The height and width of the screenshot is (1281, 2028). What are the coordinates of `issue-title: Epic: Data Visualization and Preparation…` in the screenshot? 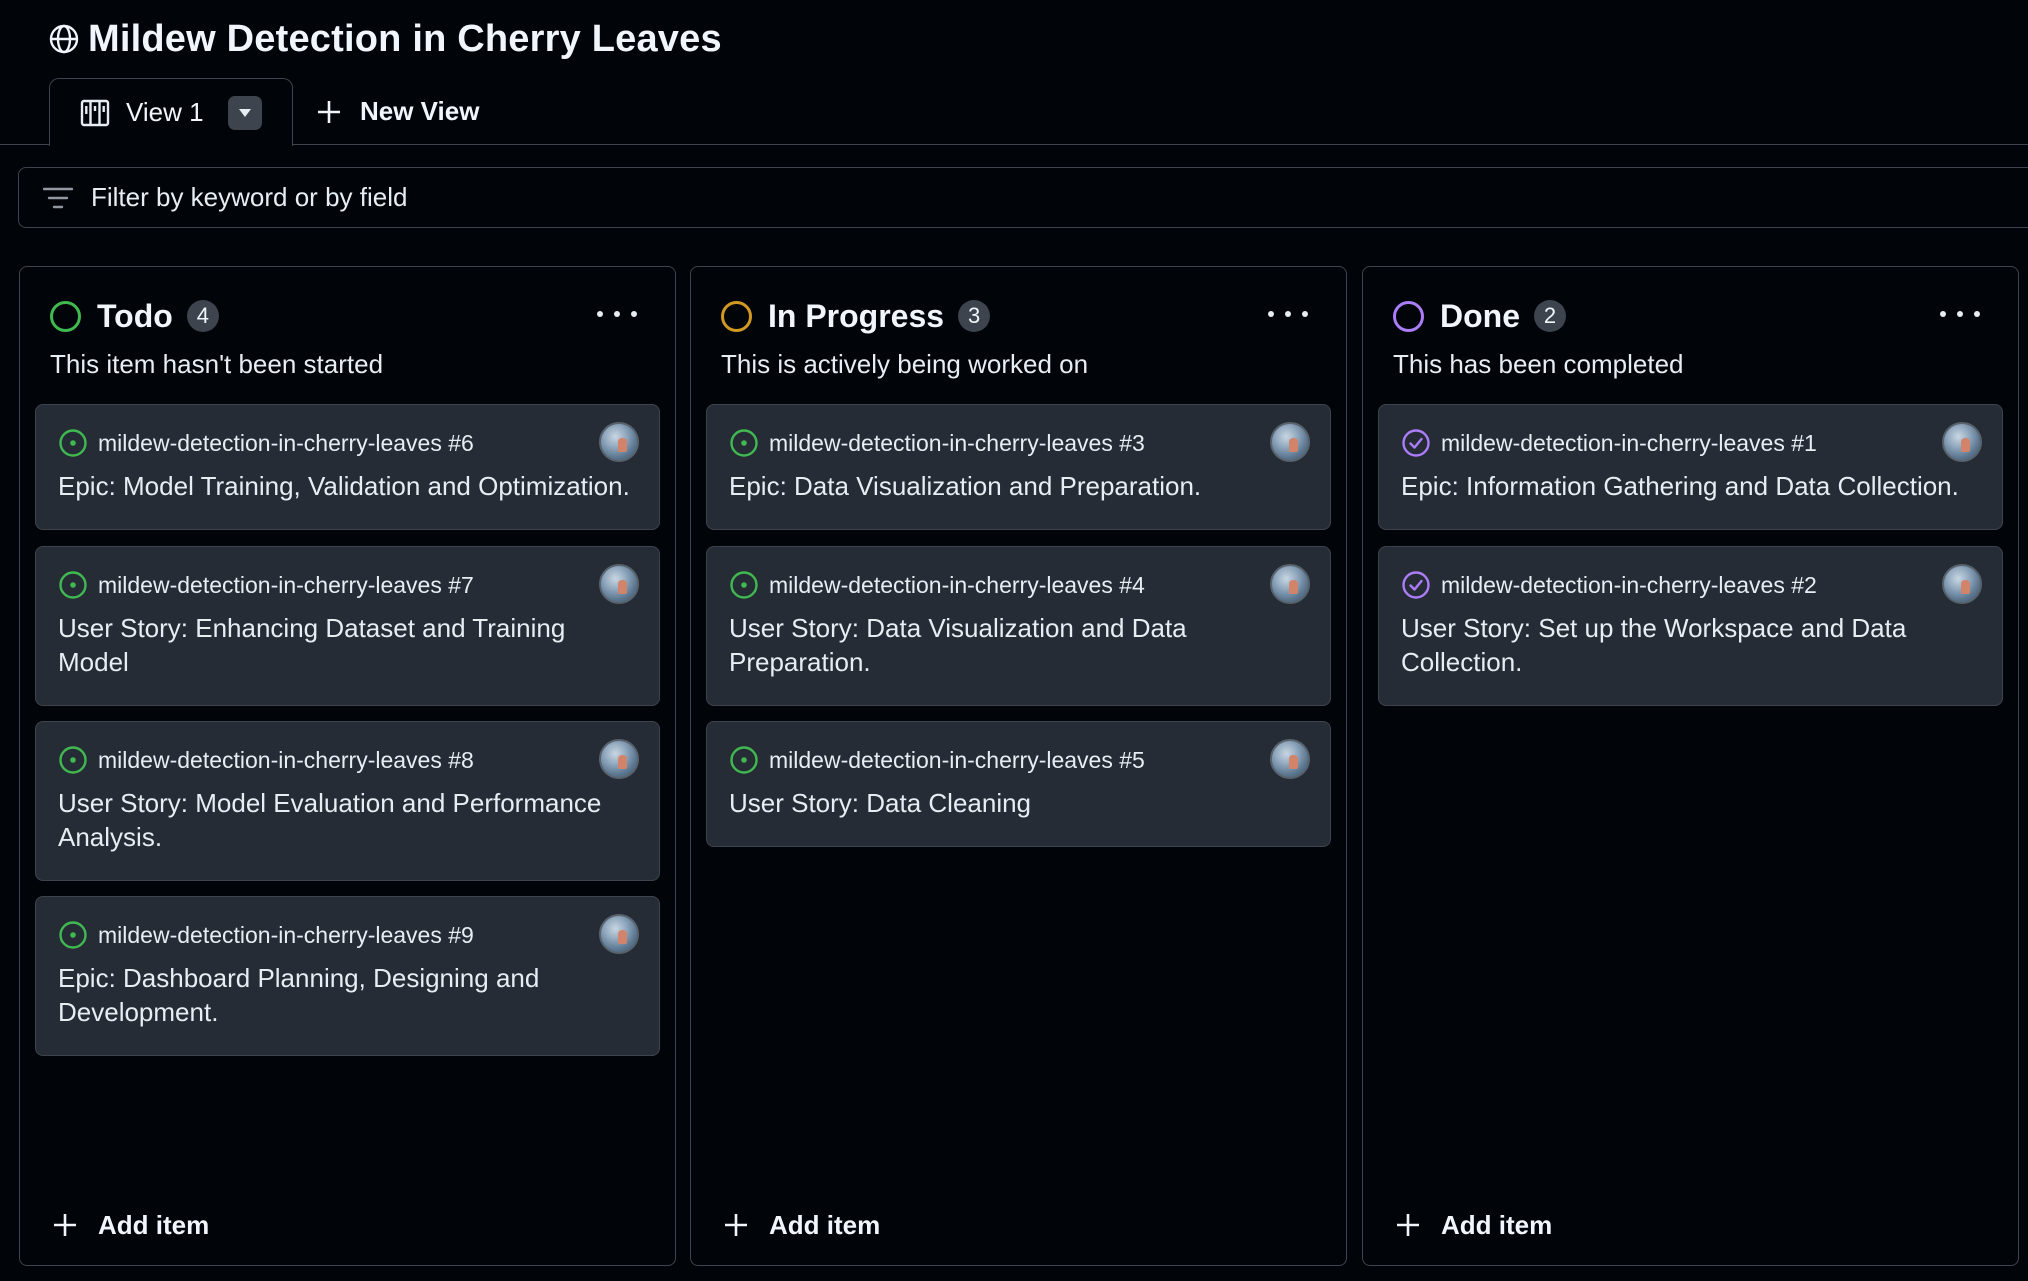 It's located at (1018, 486).